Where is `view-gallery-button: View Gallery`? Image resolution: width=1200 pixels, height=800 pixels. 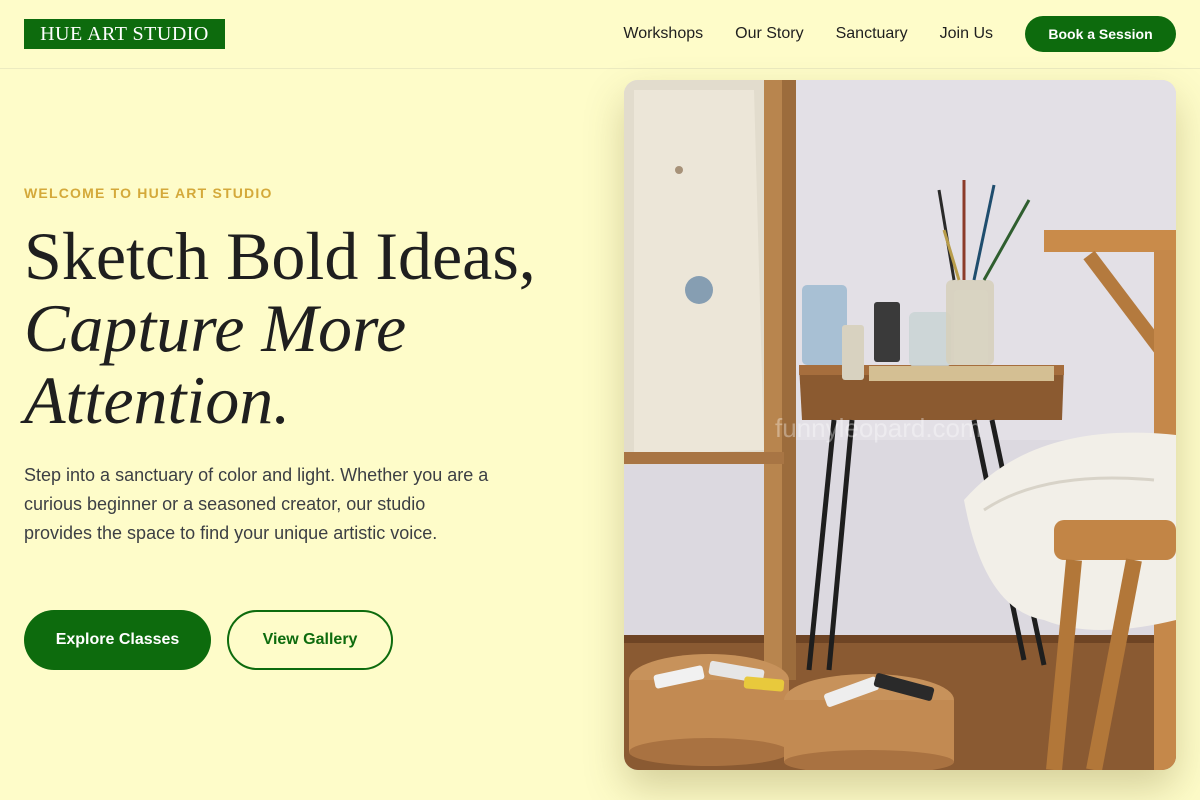 view-gallery-button: View Gallery is located at coordinates (310, 640).